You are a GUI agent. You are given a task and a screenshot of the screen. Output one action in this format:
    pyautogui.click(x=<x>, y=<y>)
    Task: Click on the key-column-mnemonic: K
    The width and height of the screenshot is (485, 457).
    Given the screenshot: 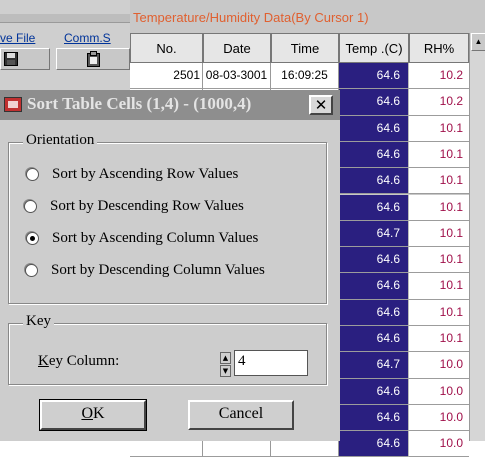 What is the action you would take?
    pyautogui.click(x=43, y=361)
    